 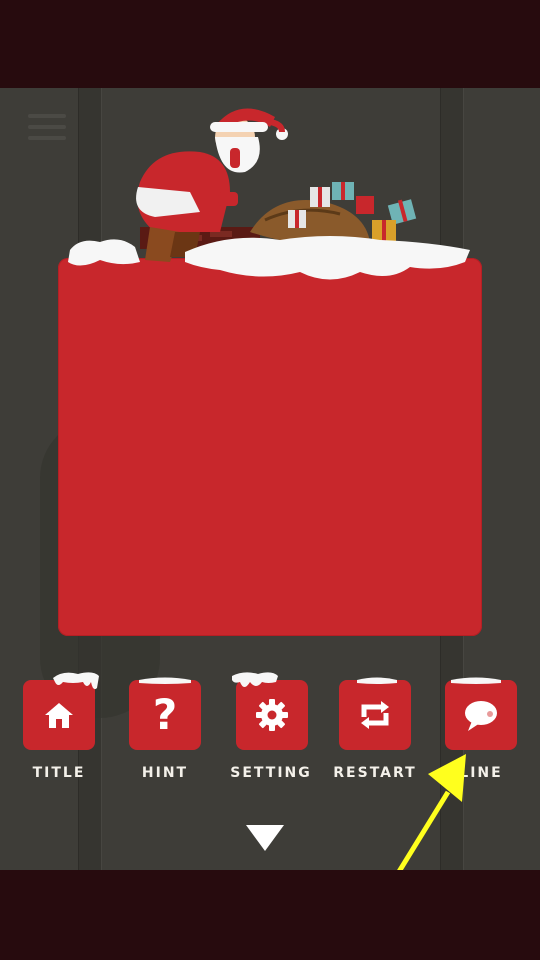 I want to click on triangle-down-icon, so click(x=265, y=838).